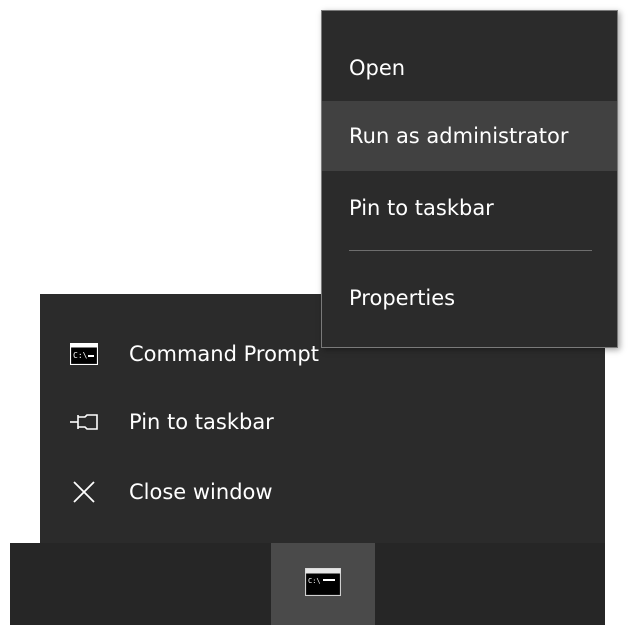  I want to click on menu-separator, so click(470, 250).